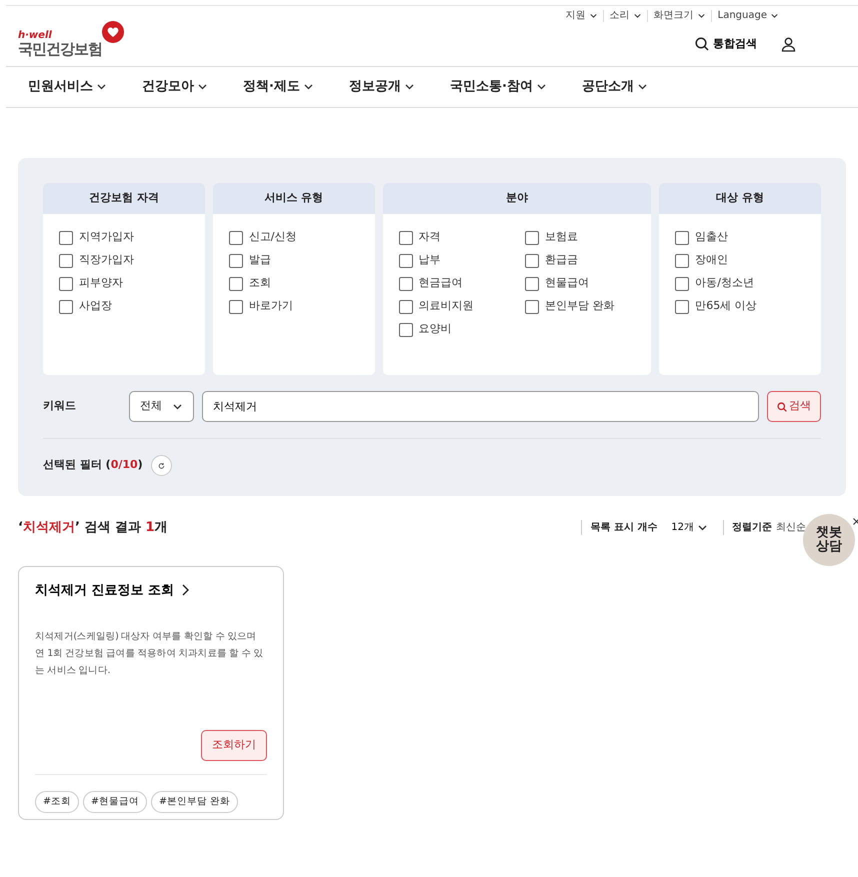 This screenshot has width=858, height=877. I want to click on lookup-button: 조회하기, so click(234, 745).